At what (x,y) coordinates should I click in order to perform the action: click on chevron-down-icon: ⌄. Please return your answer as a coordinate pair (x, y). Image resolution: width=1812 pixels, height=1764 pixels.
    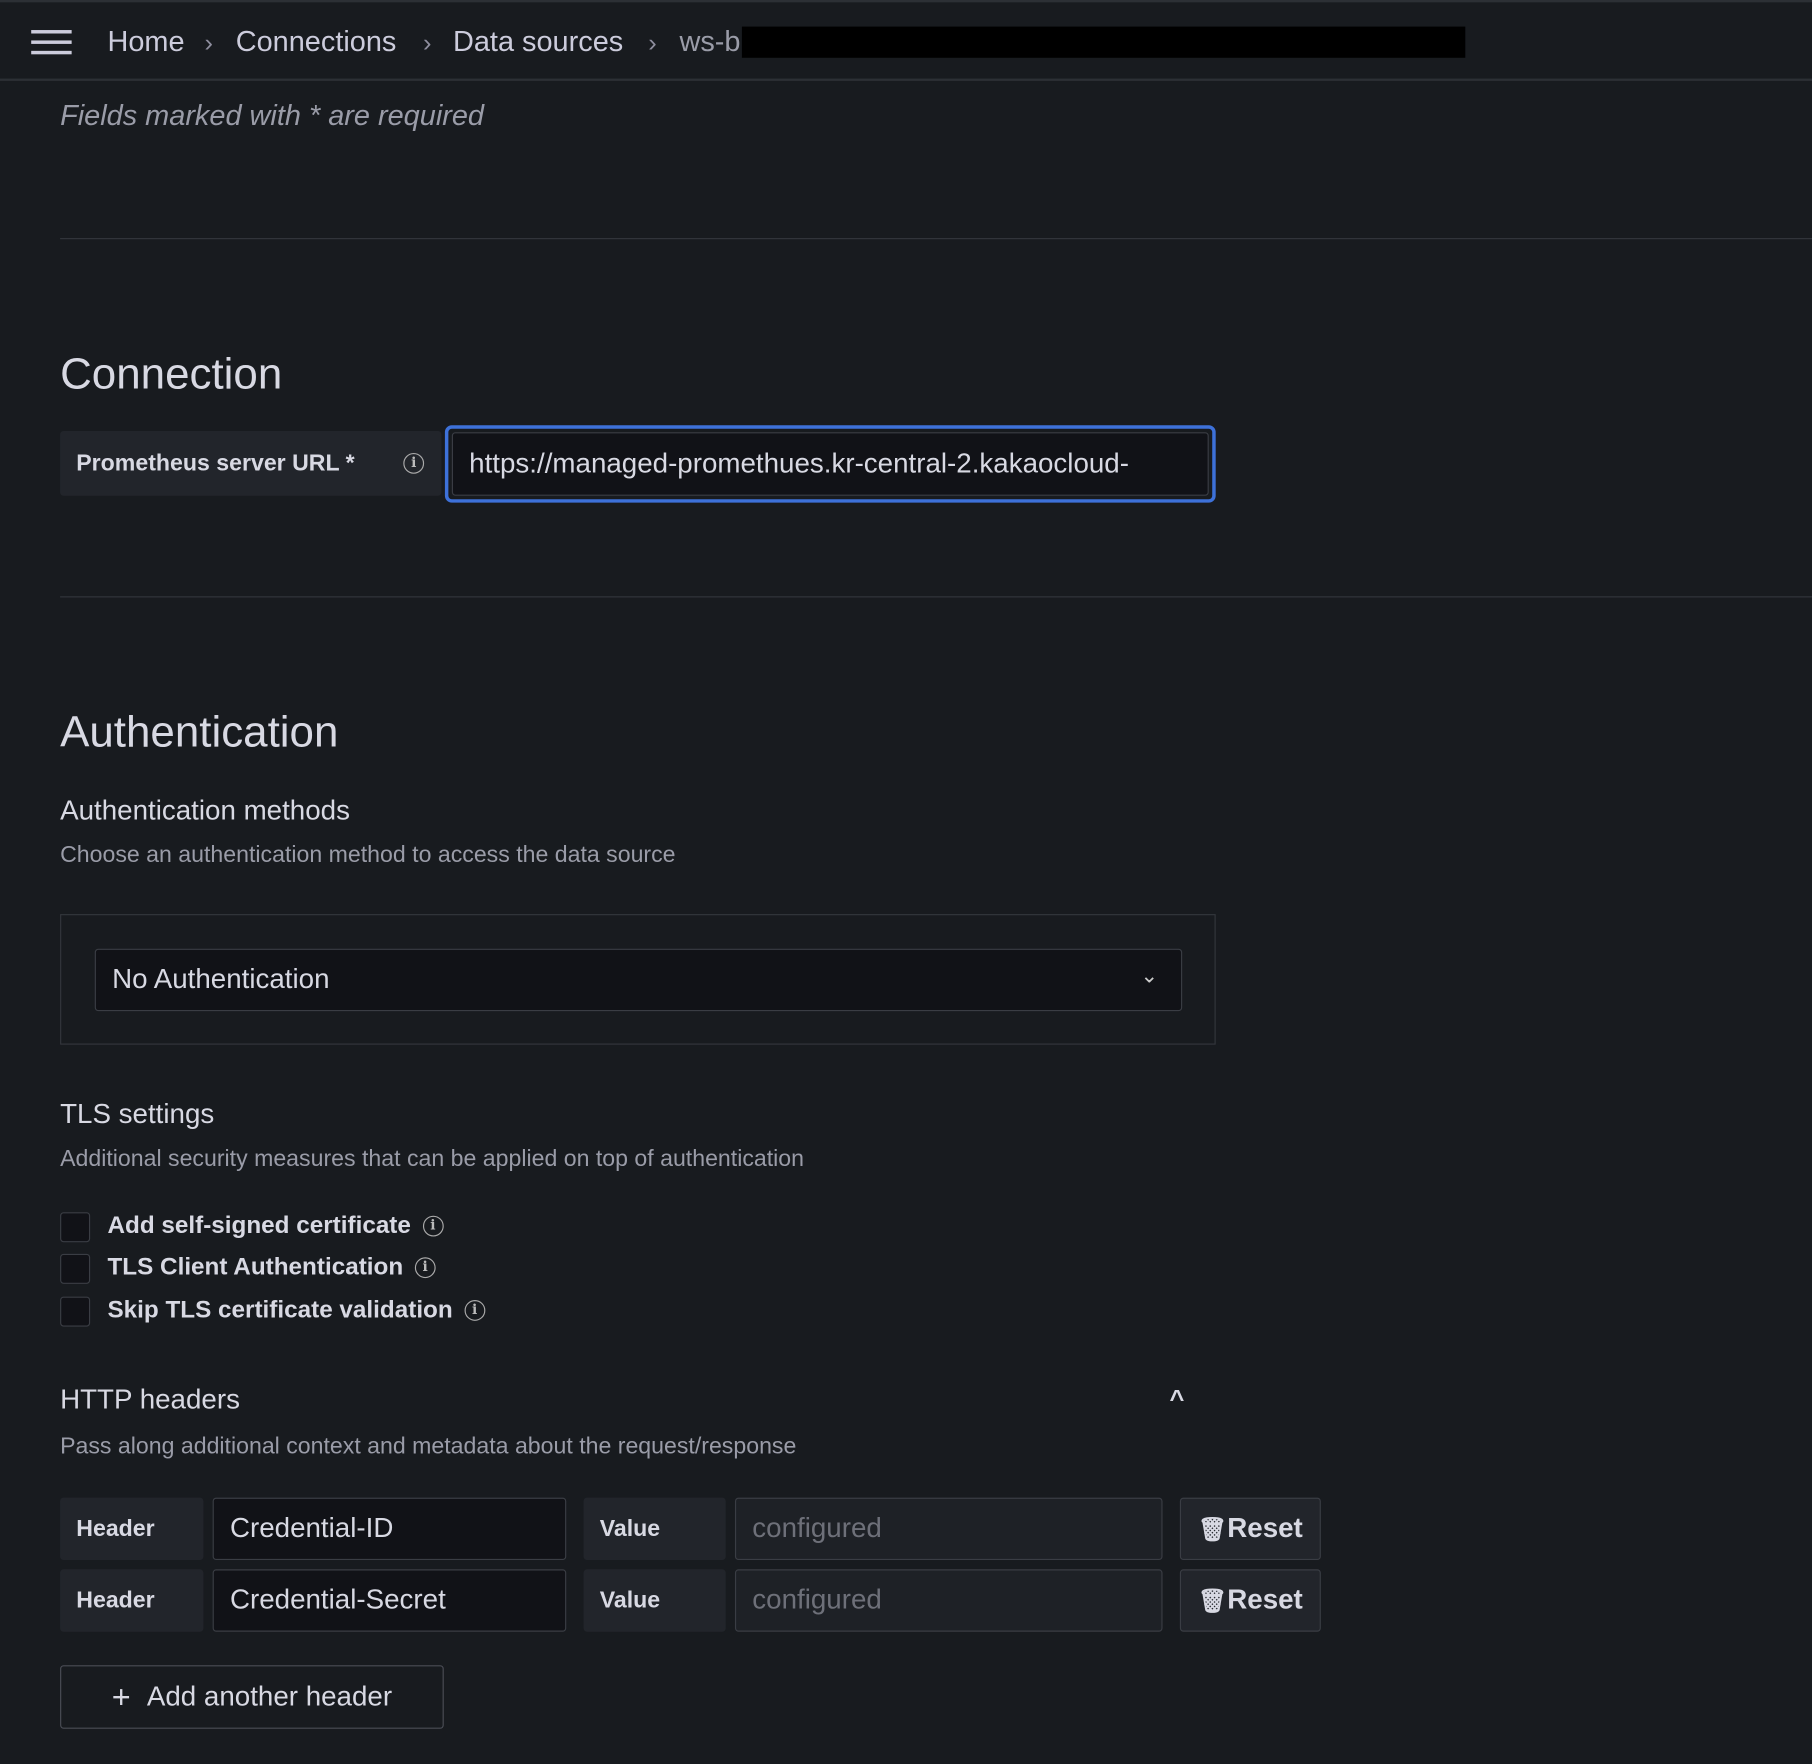
    Looking at the image, I should click on (1149, 975).